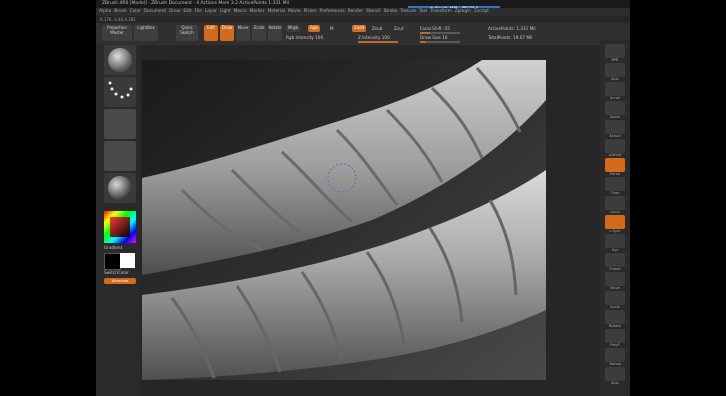 This screenshot has height=396, width=726. I want to click on coordinate-readout: 0.176,-3.93,4.181, so click(118, 19).